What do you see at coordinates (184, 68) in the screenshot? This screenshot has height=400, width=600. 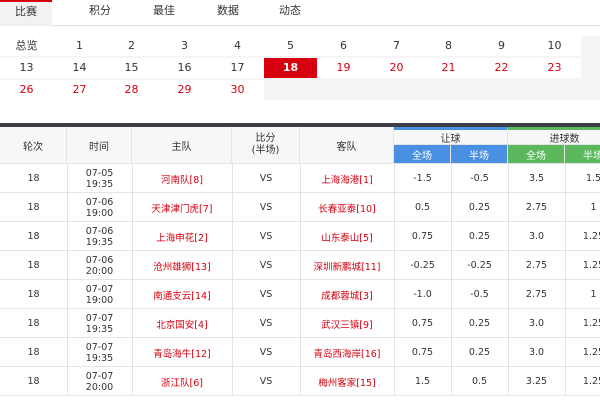 I see `round-button-16: 16` at bounding box center [184, 68].